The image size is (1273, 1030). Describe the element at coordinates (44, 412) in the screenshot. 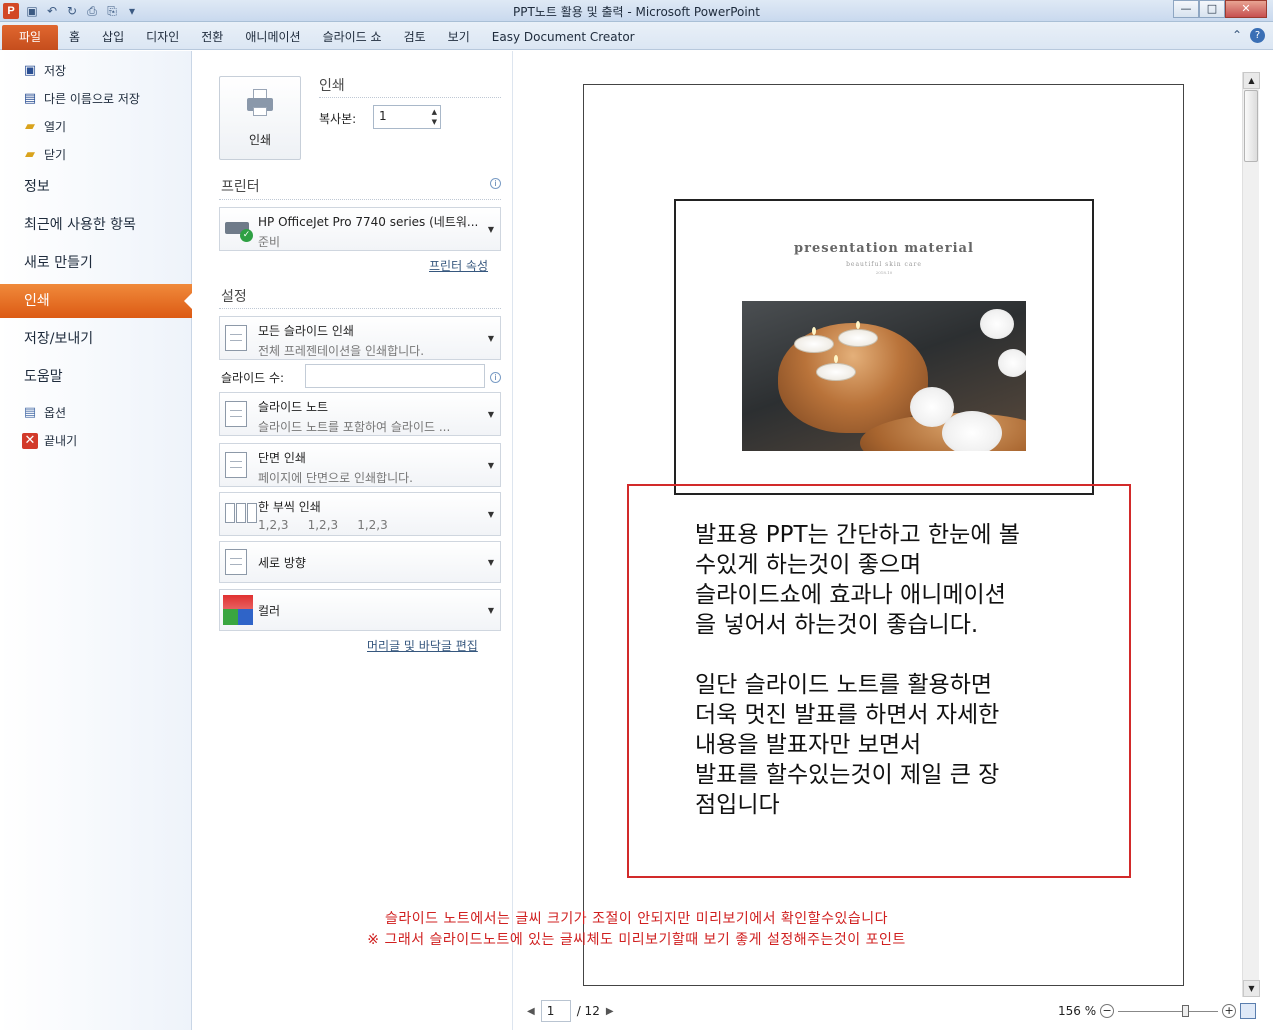

I see `nav-options: ▤ 옵션` at that location.